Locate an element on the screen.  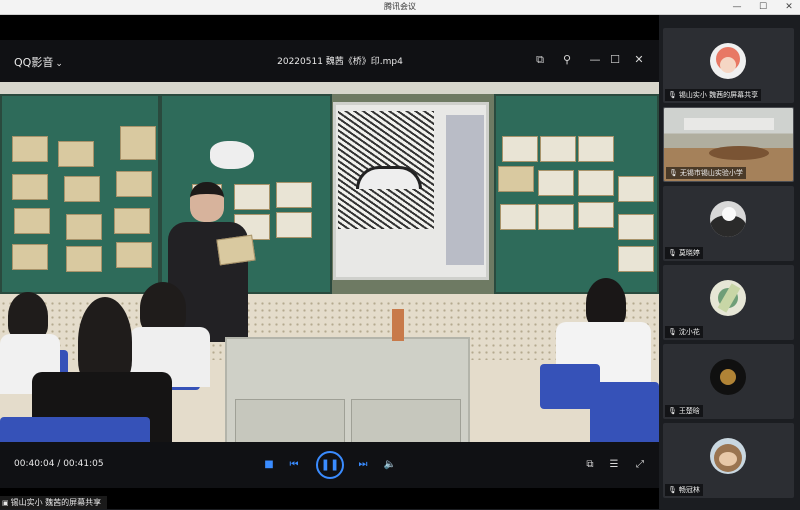
participant-name: 🎙 畅冠林 is located at coordinates (684, 490).